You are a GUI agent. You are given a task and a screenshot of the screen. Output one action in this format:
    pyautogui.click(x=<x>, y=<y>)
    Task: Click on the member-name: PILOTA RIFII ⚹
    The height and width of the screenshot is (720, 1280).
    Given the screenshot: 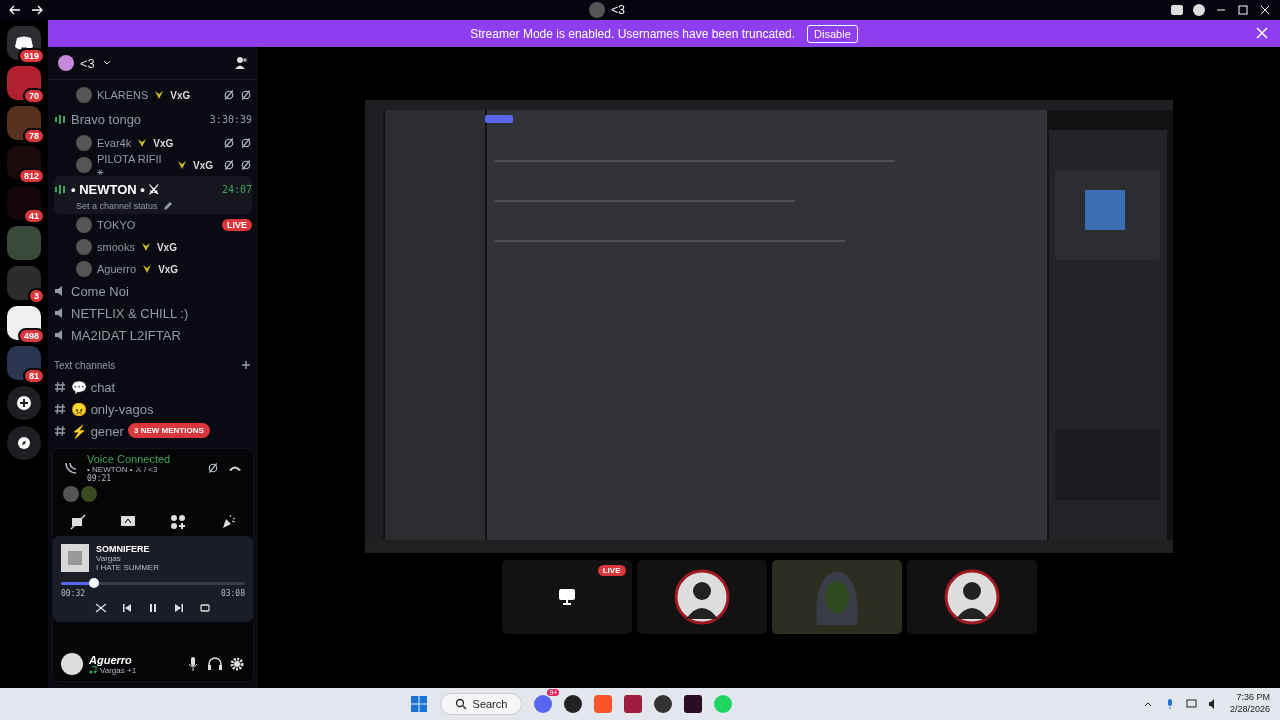 What is the action you would take?
    pyautogui.click(x=134, y=165)
    